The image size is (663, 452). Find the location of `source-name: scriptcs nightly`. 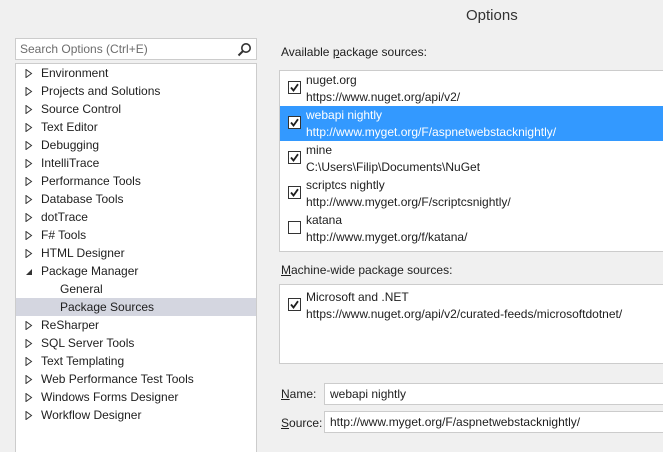

source-name: scriptcs nightly is located at coordinates (345, 185).